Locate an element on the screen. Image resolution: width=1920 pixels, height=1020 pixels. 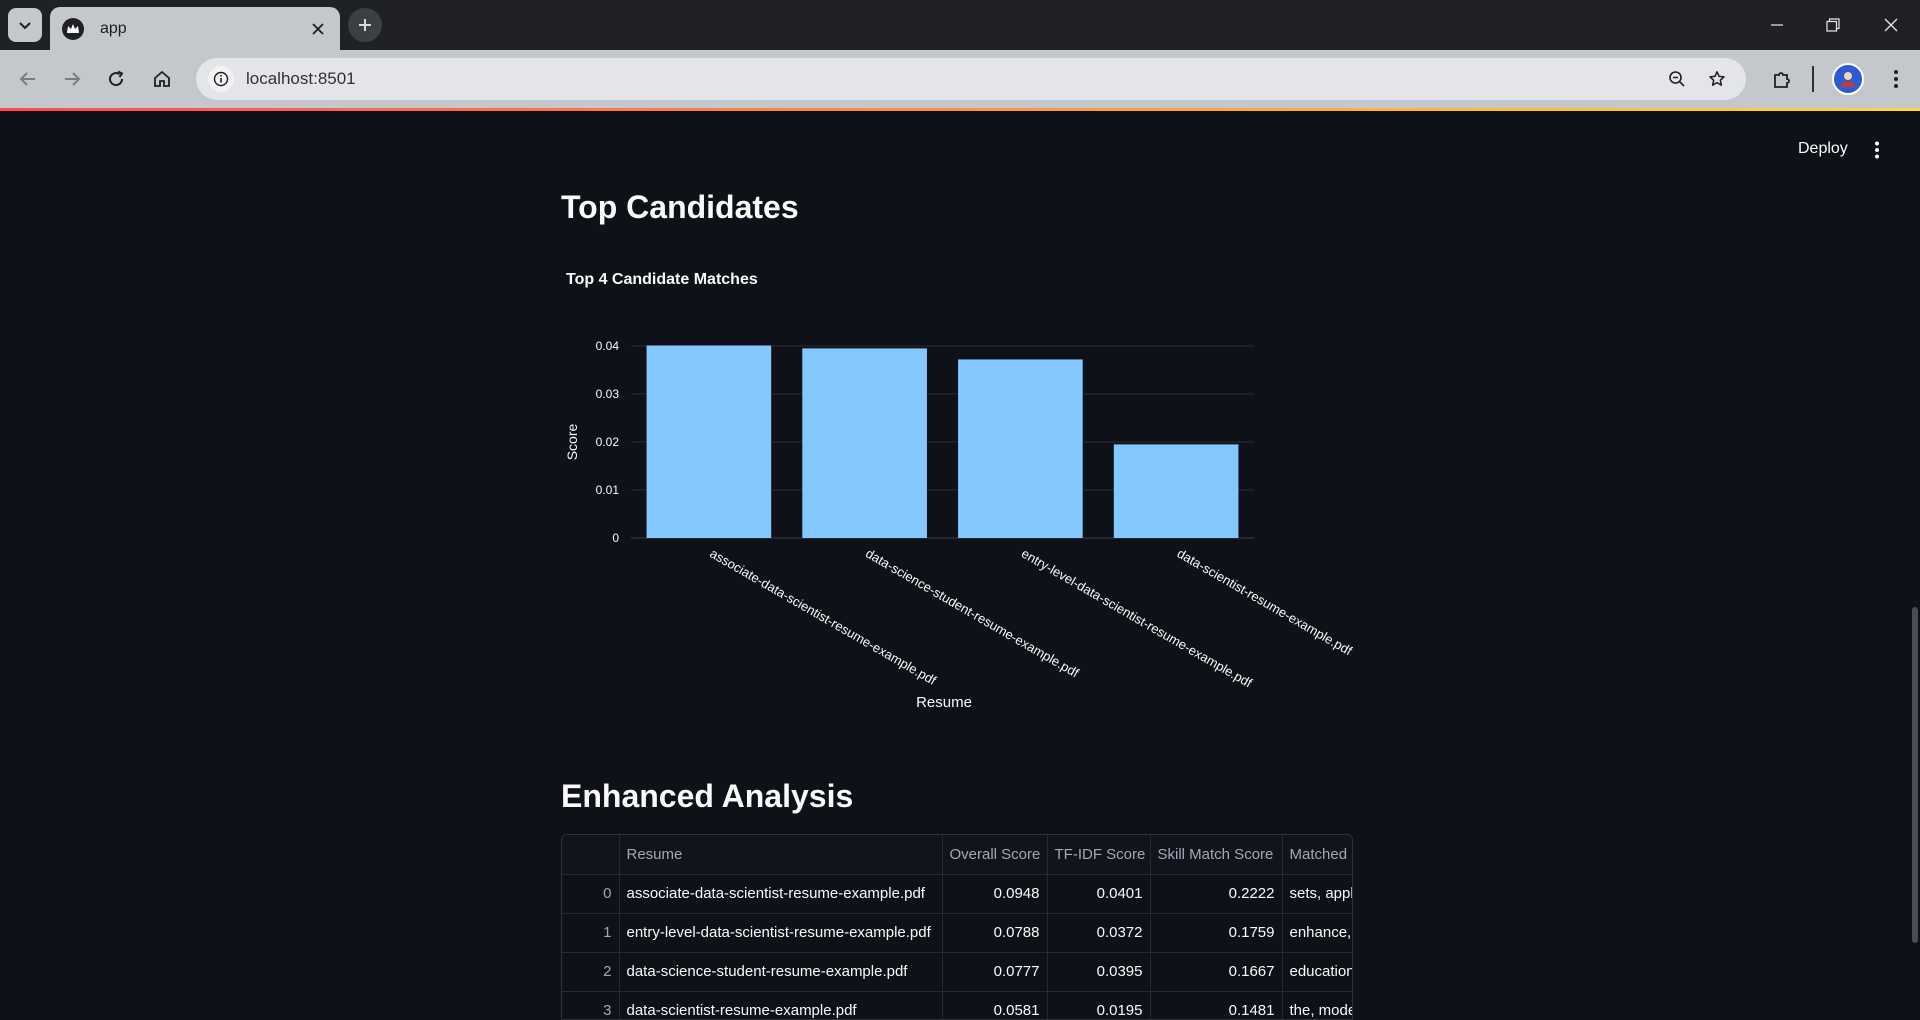
tab-title: app is located at coordinates (113, 28).